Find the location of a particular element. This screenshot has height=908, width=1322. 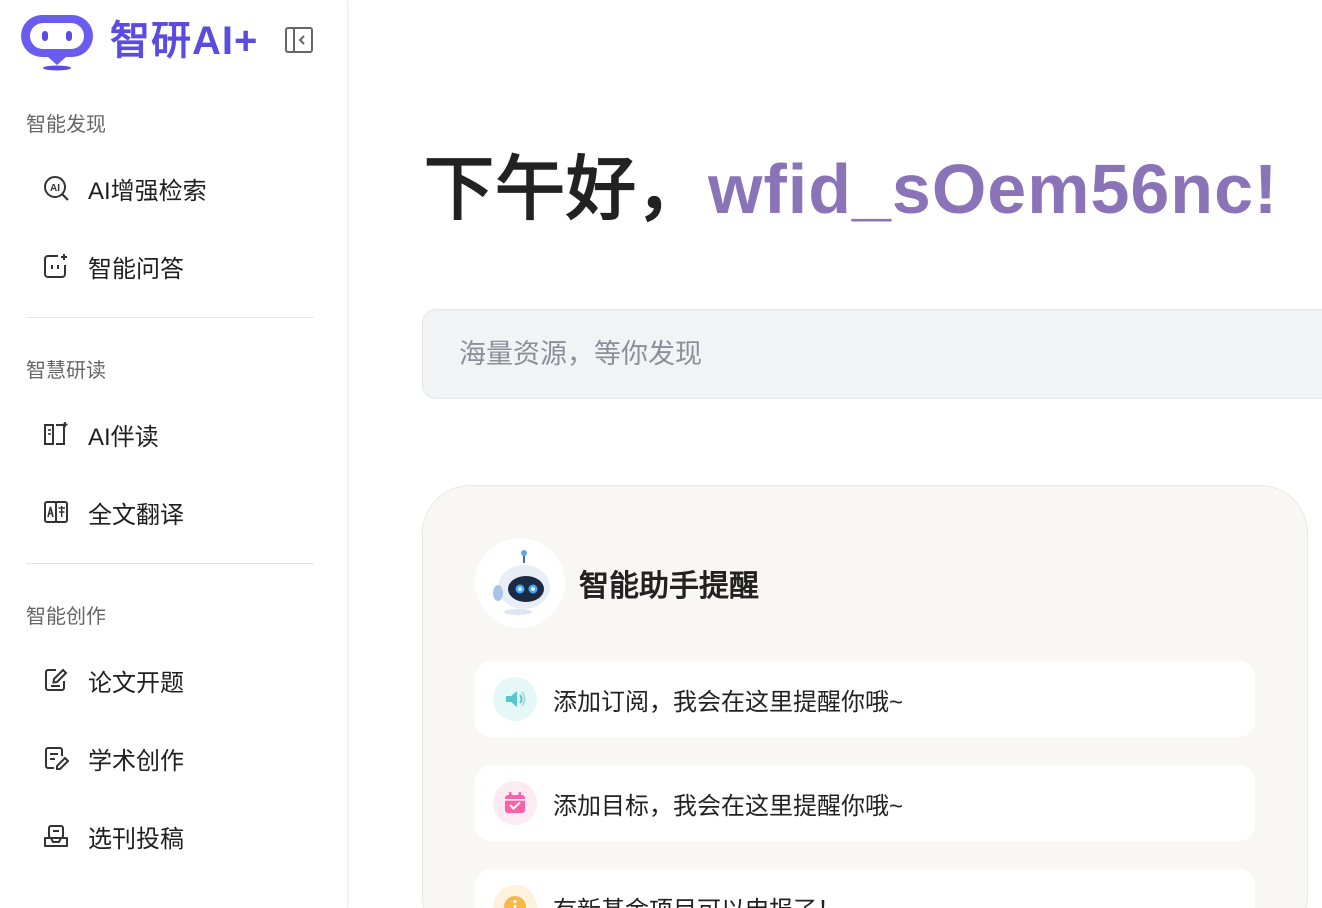

brand-name: 智研AI+ is located at coordinates (184, 41).